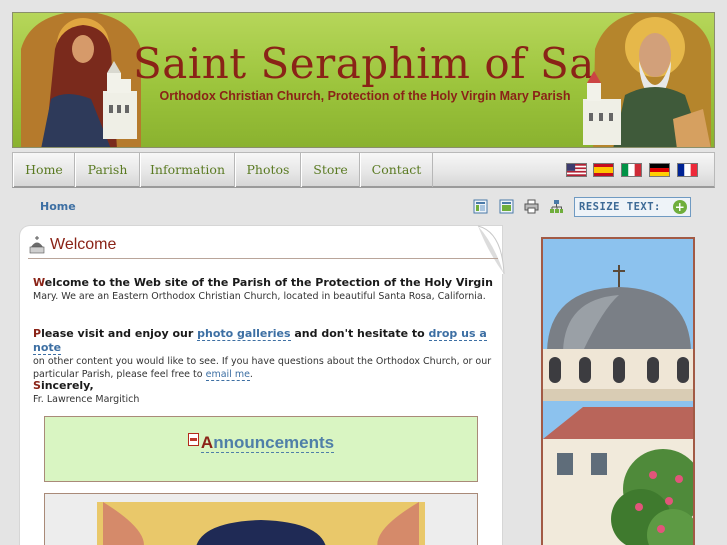 This screenshot has width=727, height=545. Describe the element at coordinates (37, 385) in the screenshot. I see `dropcap-s: S` at that location.